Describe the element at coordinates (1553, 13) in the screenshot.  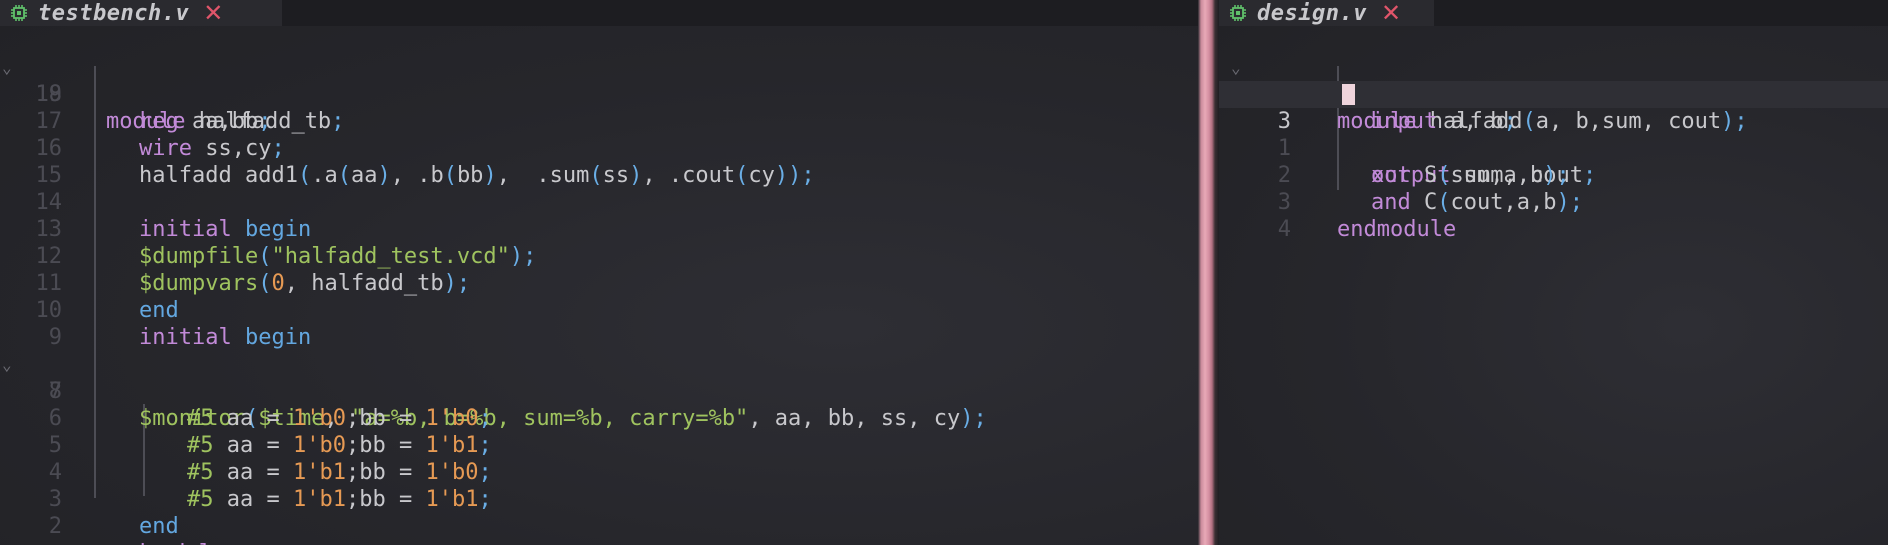
I see `tab-bar: design.v ✕` at that location.